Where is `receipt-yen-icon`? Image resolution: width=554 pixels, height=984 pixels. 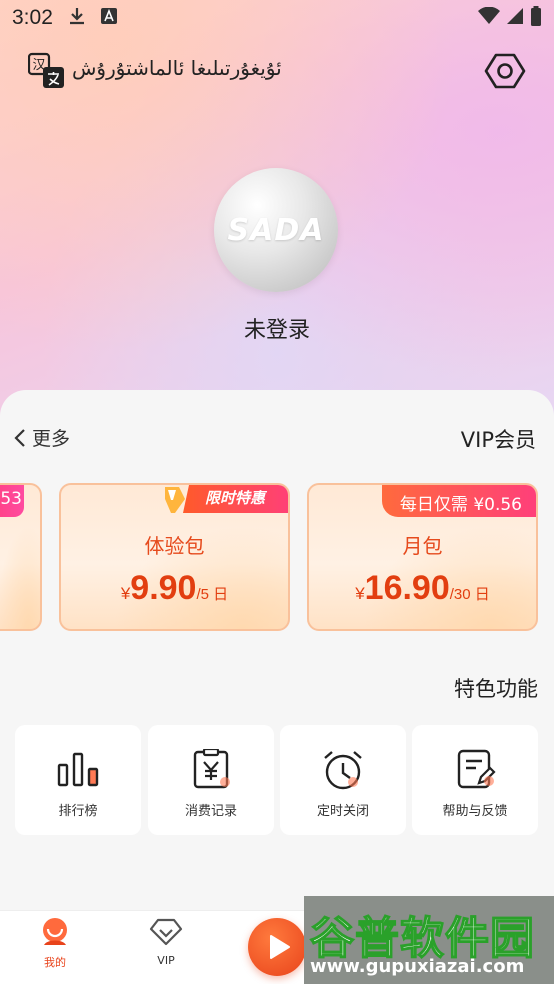 receipt-yen-icon is located at coordinates (211, 769).